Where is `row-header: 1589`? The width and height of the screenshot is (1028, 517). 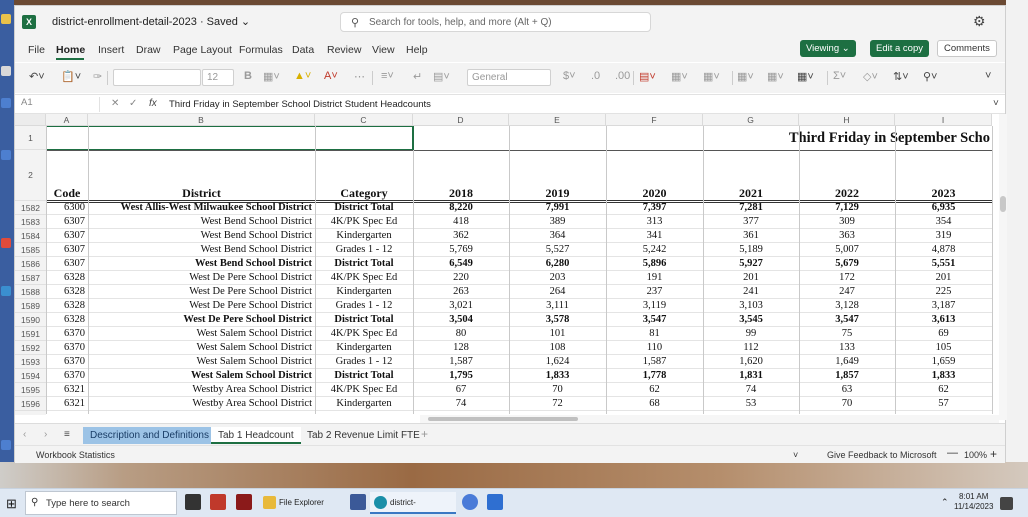 row-header: 1589 is located at coordinates (30, 306).